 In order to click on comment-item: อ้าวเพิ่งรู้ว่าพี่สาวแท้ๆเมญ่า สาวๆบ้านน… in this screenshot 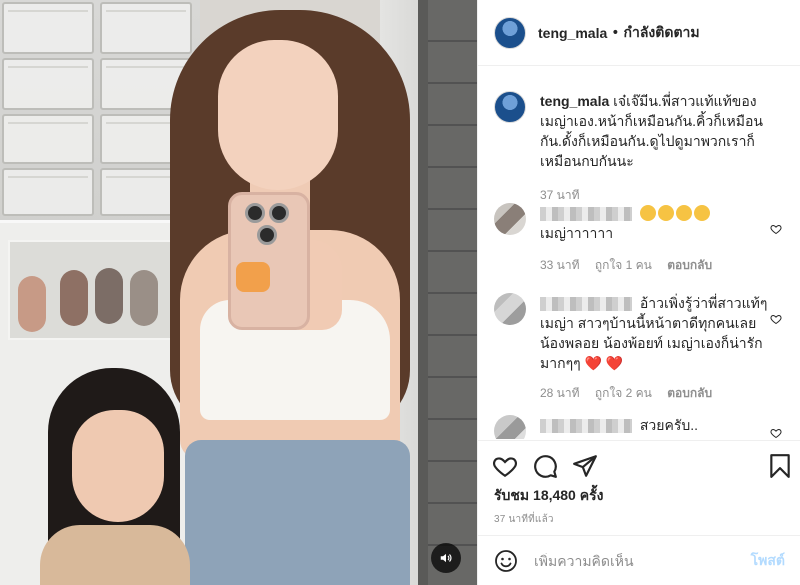, I will do `click(644, 348)`.